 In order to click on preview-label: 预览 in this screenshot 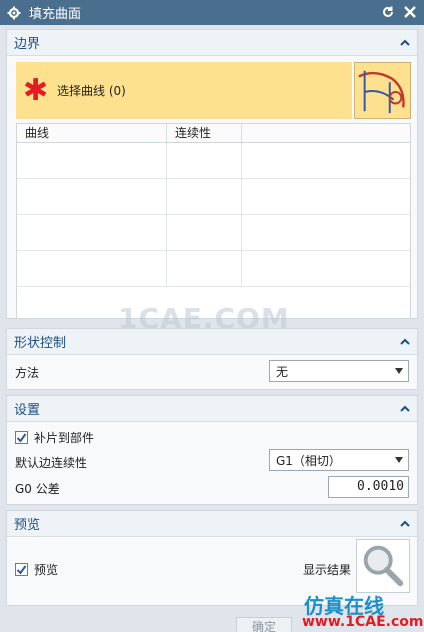, I will do `click(46, 570)`.